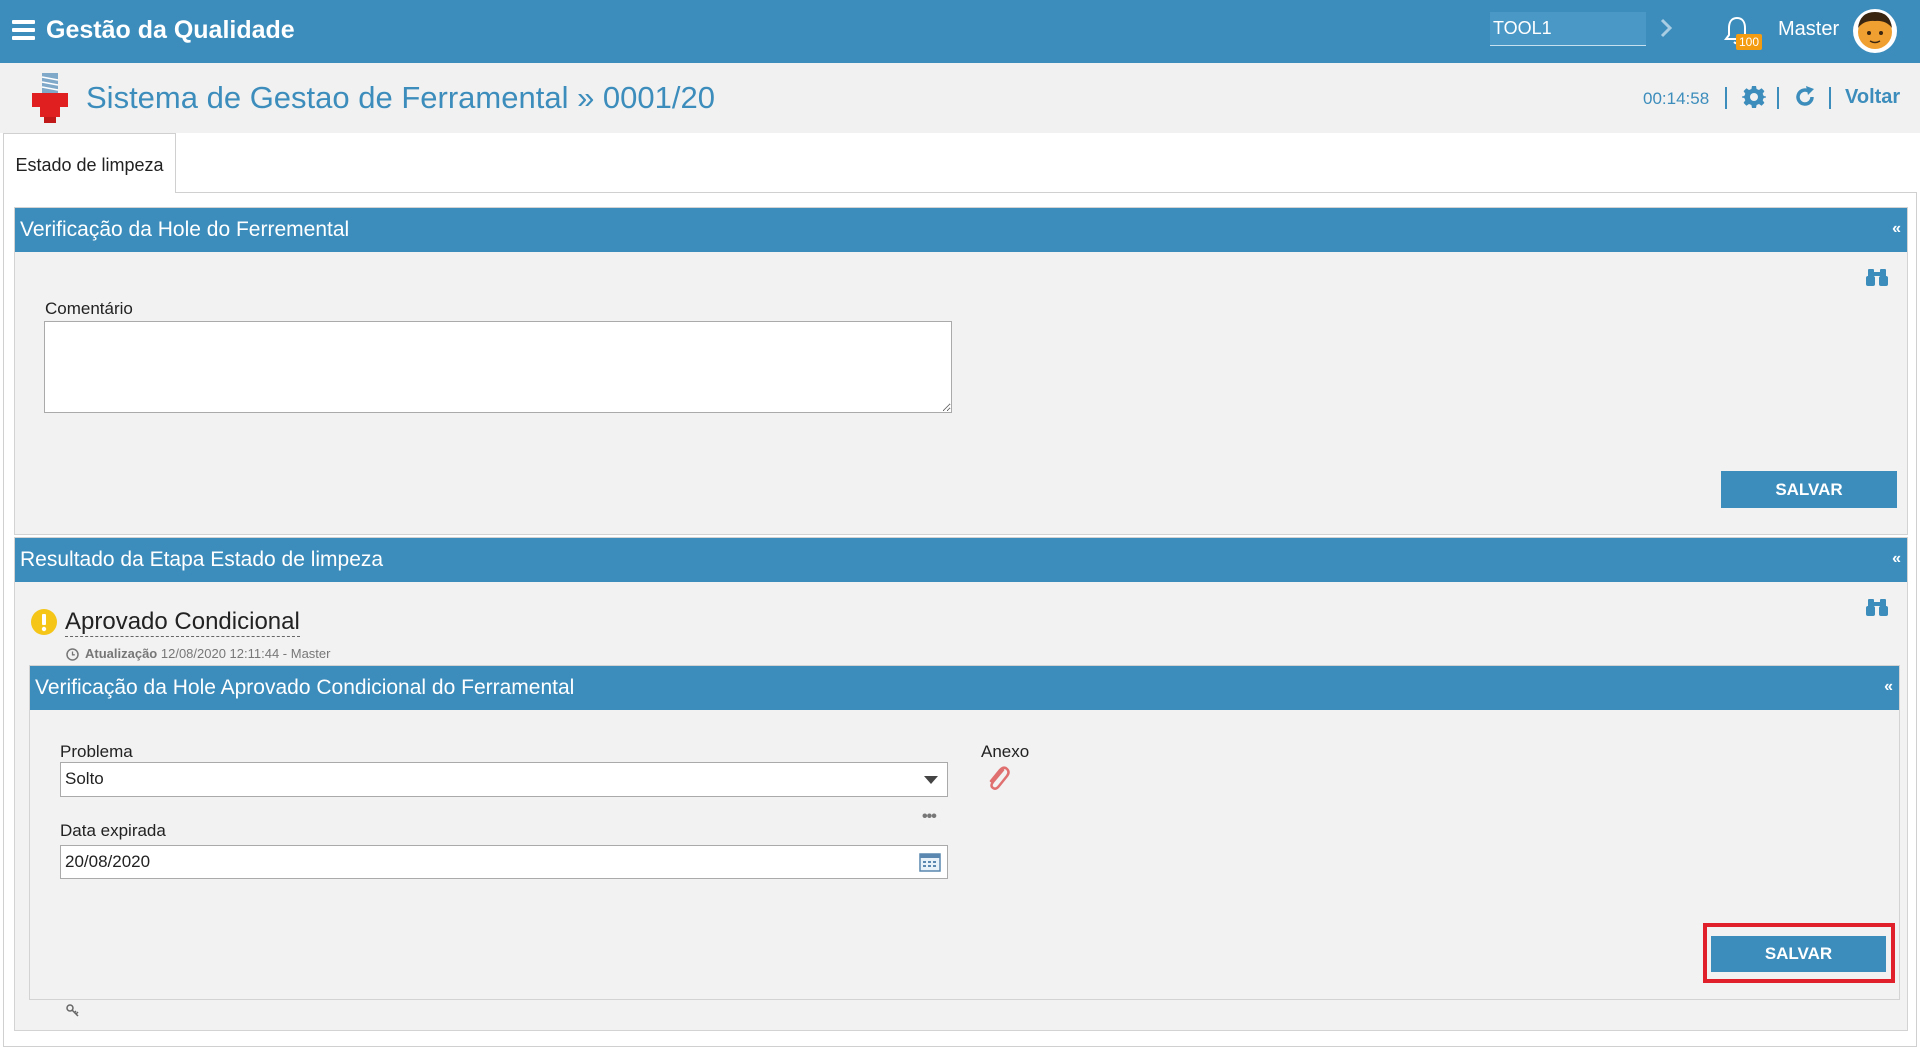 The width and height of the screenshot is (1920, 1058). Describe the element at coordinates (23, 30) in the screenshot. I see `hamburger-menu-icon` at that location.